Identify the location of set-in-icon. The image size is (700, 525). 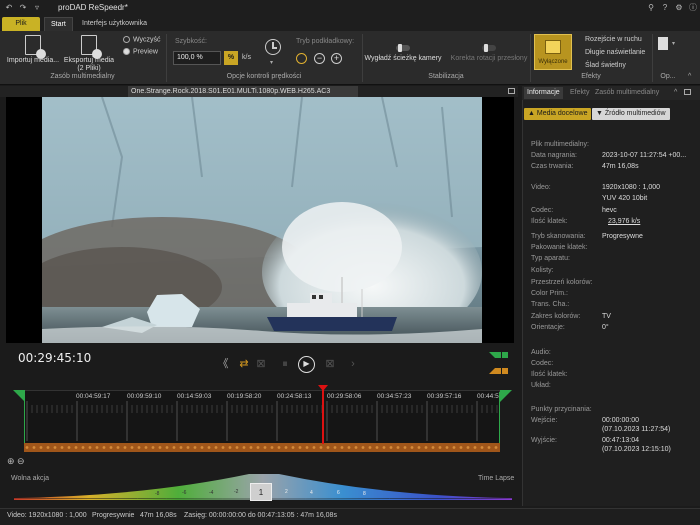
(495, 371).